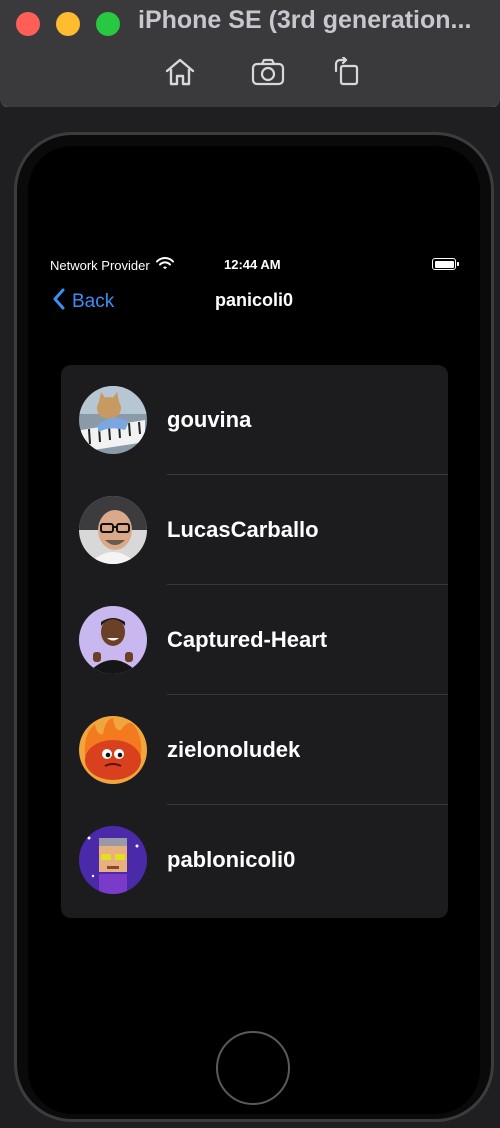 Image resolution: width=500 pixels, height=1128 pixels. I want to click on list-item: gouvina, so click(254, 420).